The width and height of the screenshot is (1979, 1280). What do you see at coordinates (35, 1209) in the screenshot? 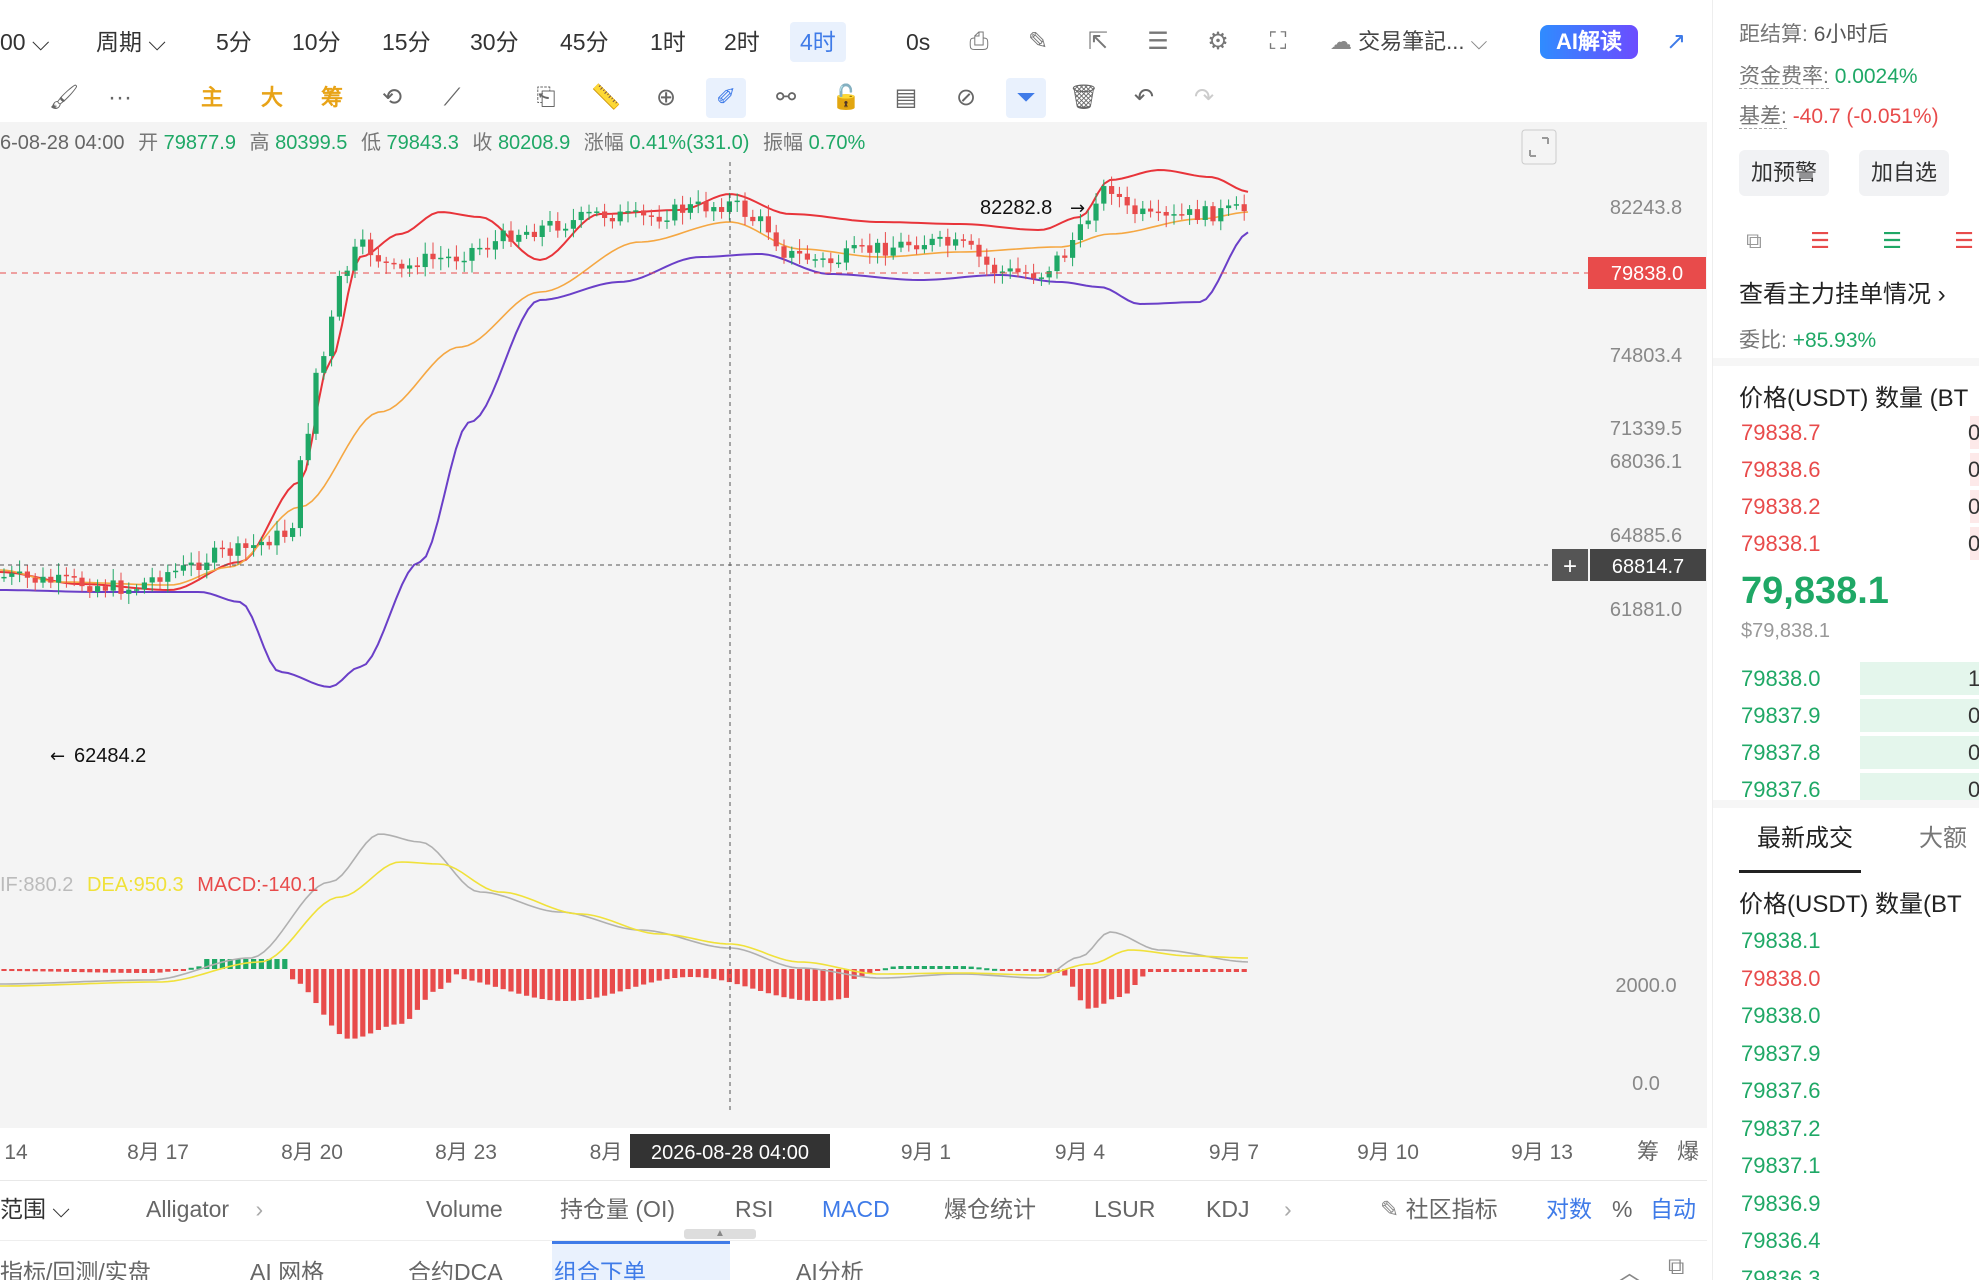
I see `range-dropdown: 范围 ⌵` at bounding box center [35, 1209].